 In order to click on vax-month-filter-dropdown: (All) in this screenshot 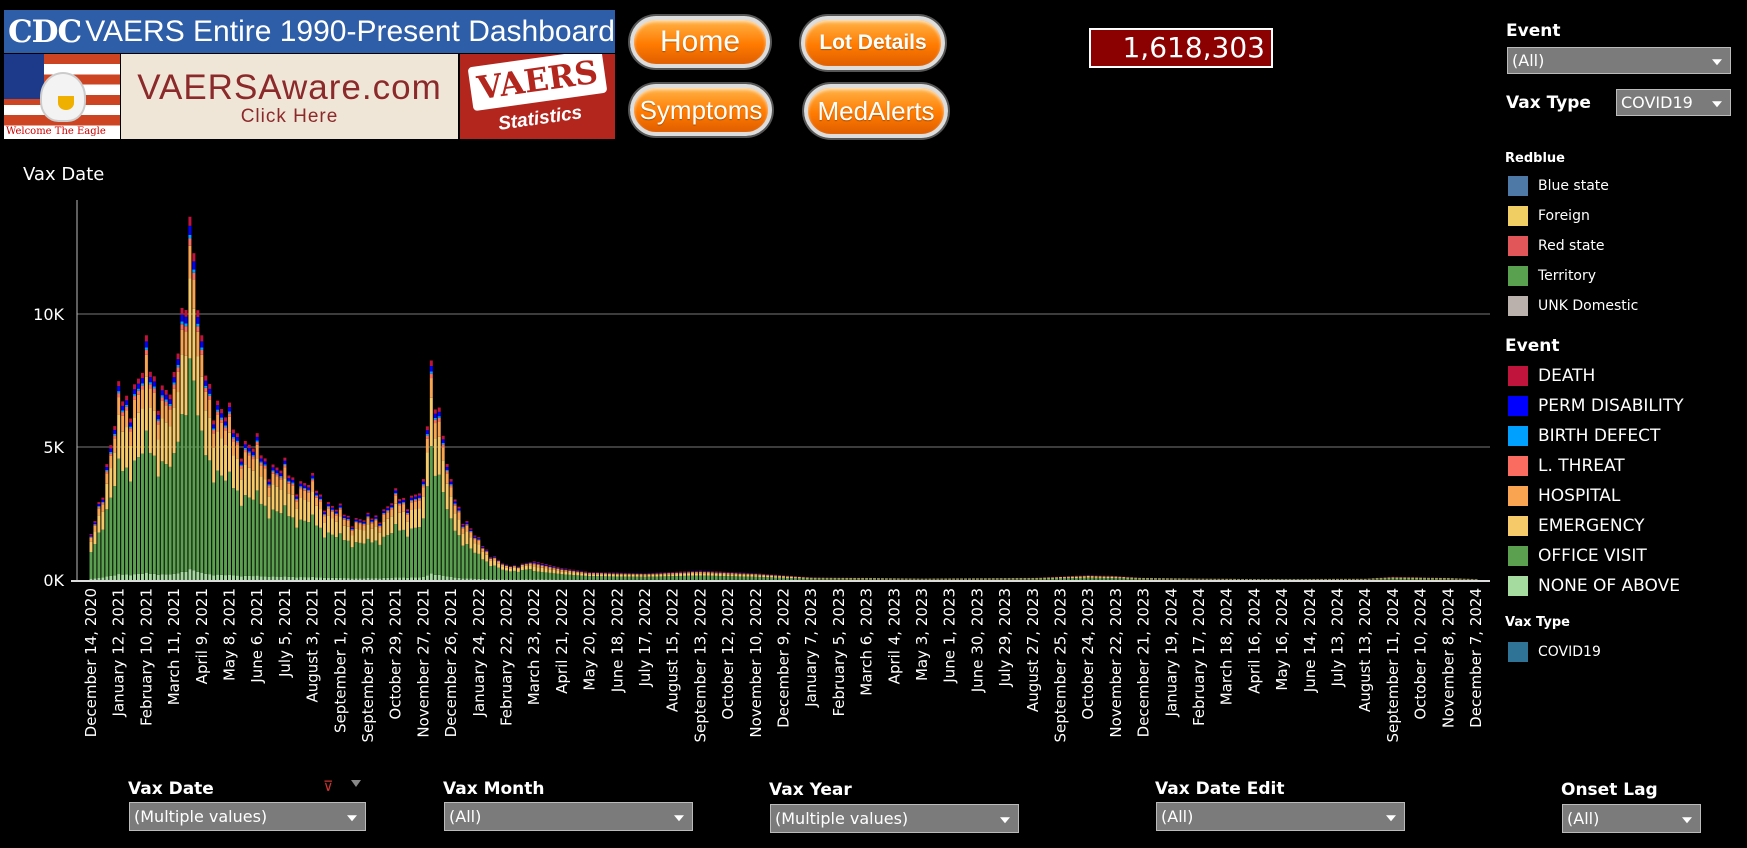, I will do `click(568, 816)`.